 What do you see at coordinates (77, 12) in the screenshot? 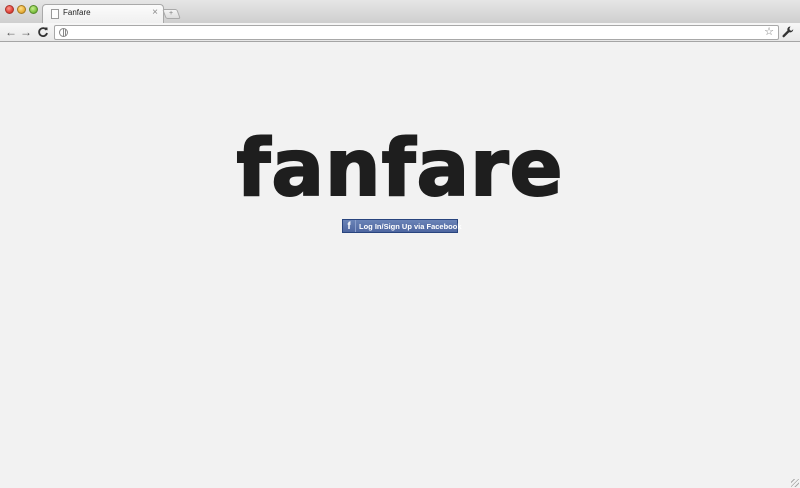
I see `tab-title: Fanfare` at bounding box center [77, 12].